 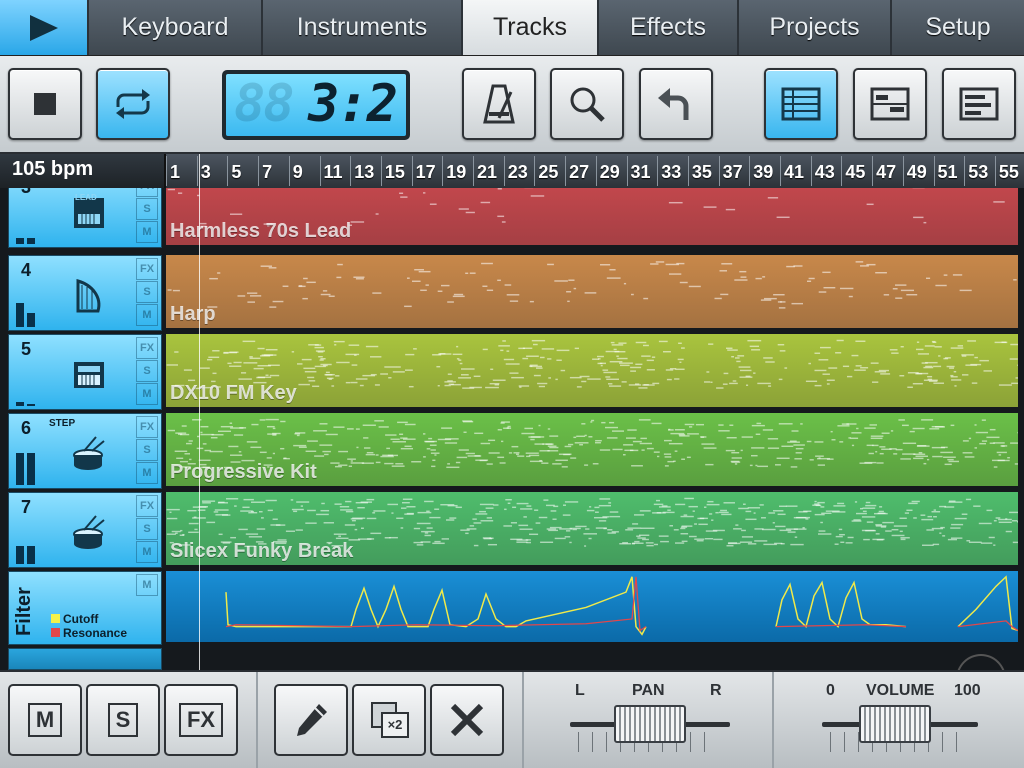 I want to click on track-header: 3 LEAD FXSM, so click(x=85, y=218).